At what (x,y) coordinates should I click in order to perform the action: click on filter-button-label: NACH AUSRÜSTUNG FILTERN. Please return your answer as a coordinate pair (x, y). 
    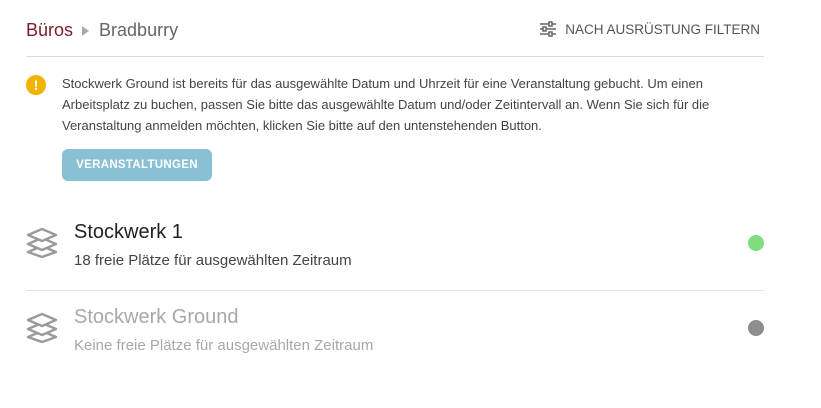
    Looking at the image, I should click on (662, 29).